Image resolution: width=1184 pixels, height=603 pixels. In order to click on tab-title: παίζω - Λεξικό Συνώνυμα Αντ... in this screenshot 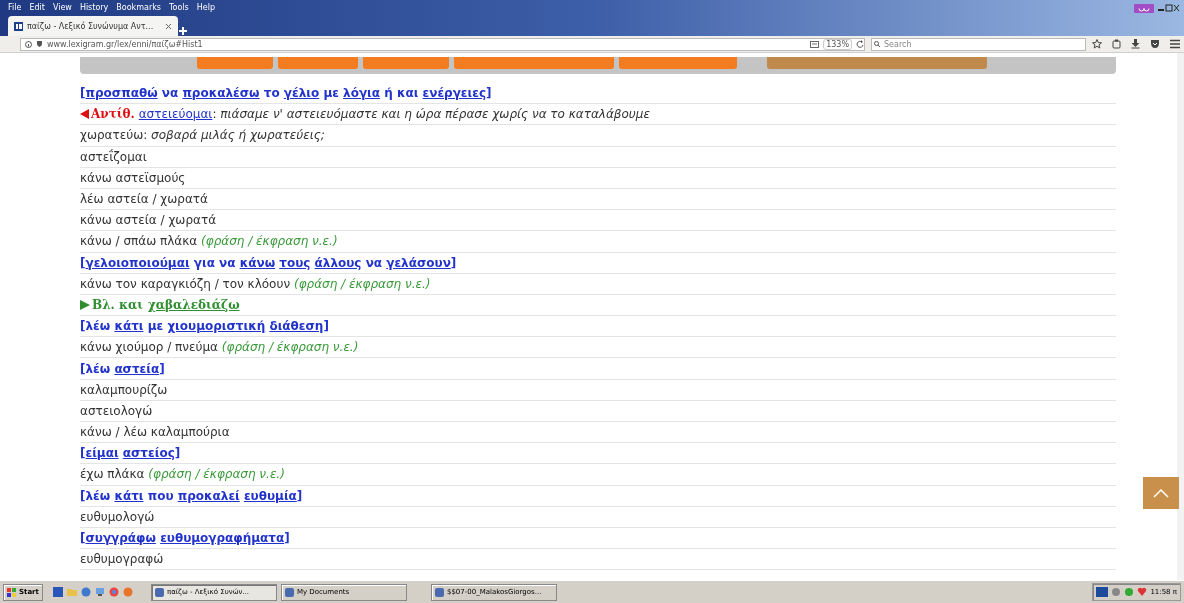, I will do `click(91, 26)`.